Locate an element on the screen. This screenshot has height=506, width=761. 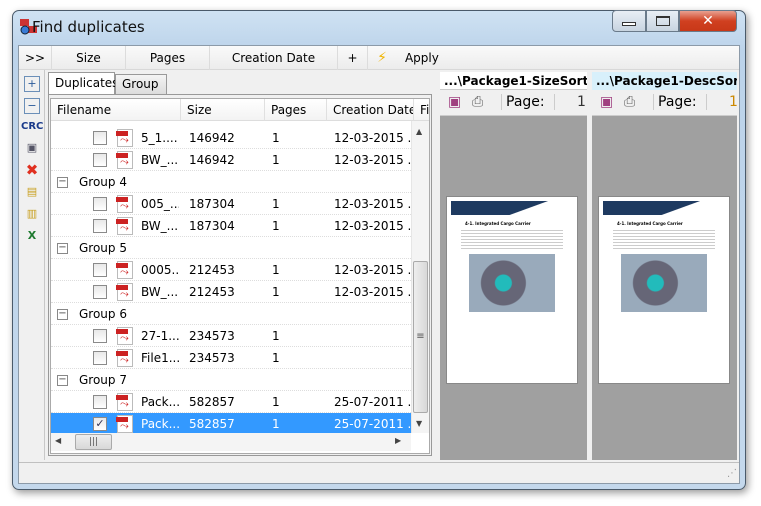
lightning-icon: ⚡ is located at coordinates (382, 58).